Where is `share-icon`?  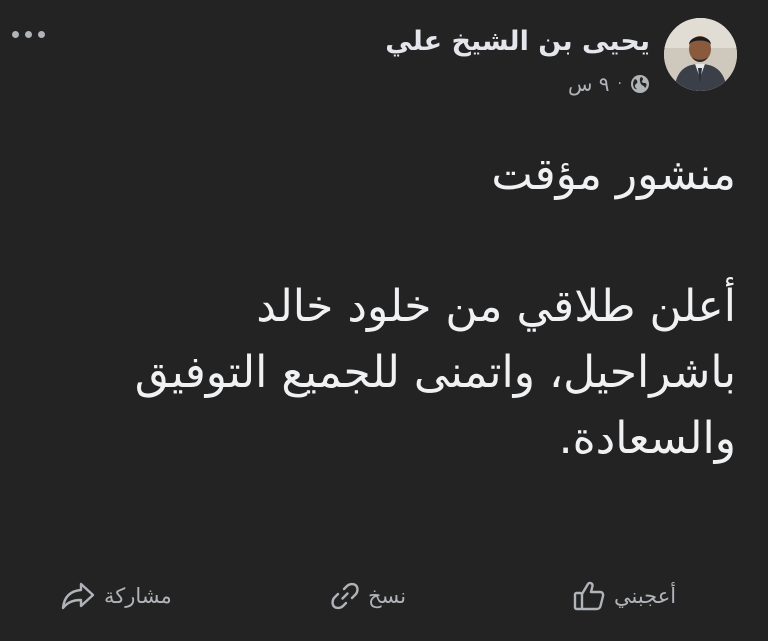 share-icon is located at coordinates (78, 596).